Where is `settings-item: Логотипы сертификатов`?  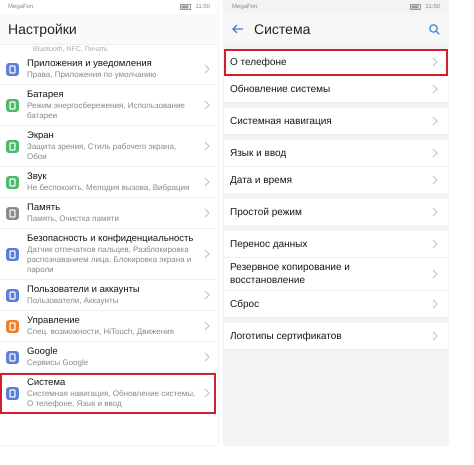
settings-item: Логотипы сертификатов is located at coordinates (336, 336).